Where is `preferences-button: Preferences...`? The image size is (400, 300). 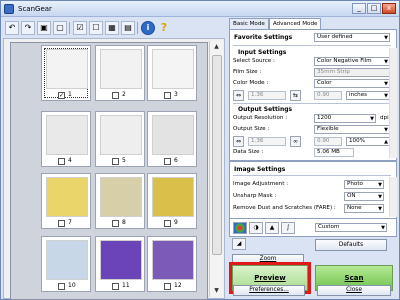
preferences-button: Preferences... is located at coordinates (269, 290).